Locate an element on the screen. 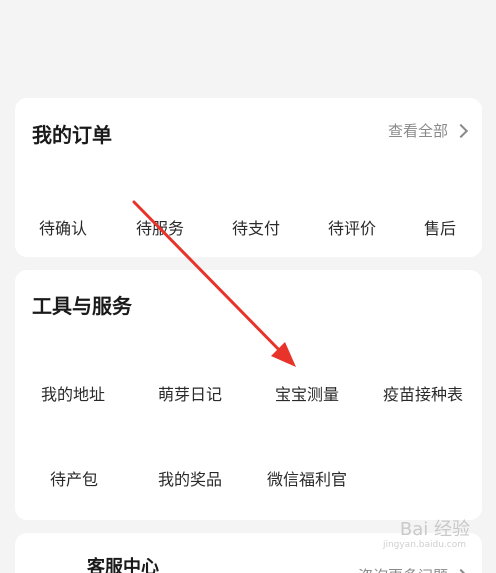  more-questions-link: 咨询更多问题 is located at coordinates (413, 569).